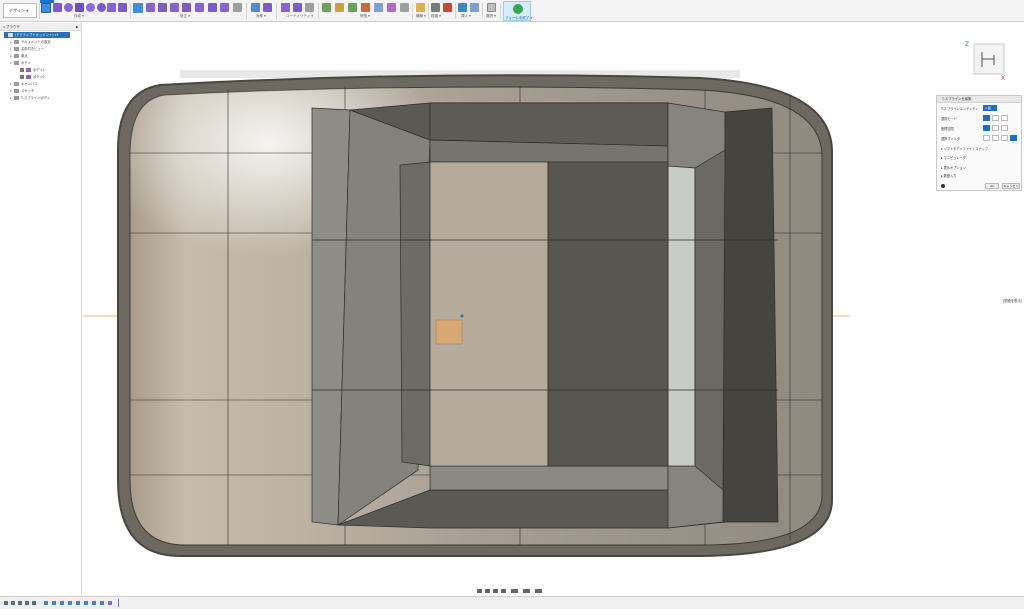 The image size is (1024, 609). What do you see at coordinates (27, 49) in the screenshot?
I see `tree-item-named-views: ▸ 名前付きビュー` at bounding box center [27, 49].